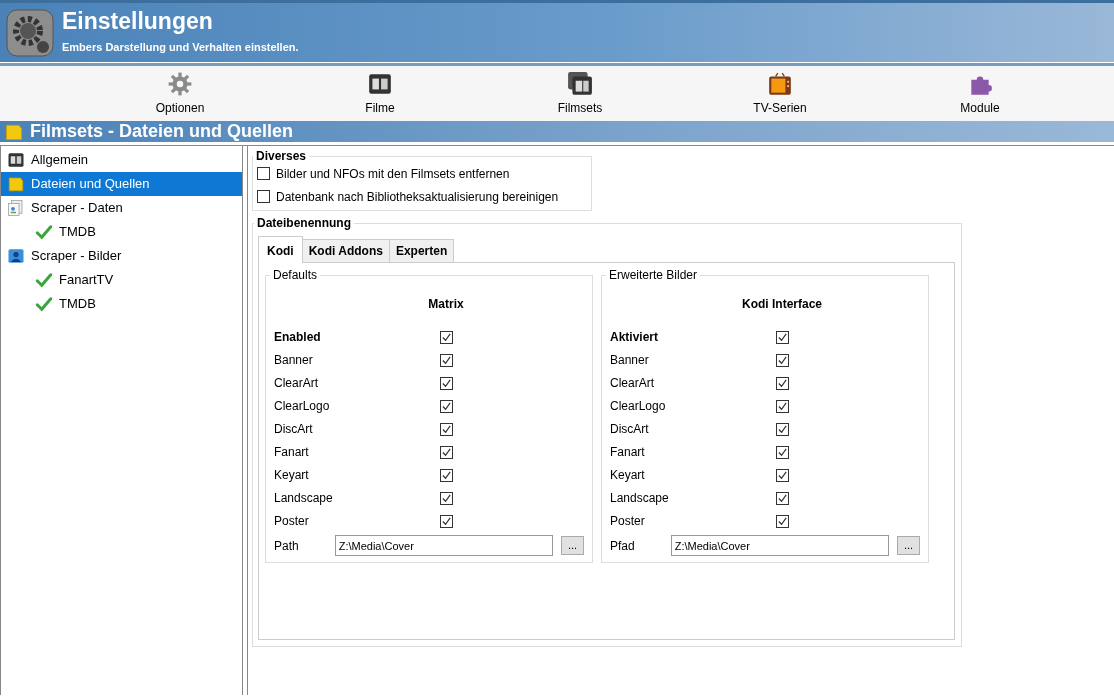 This screenshot has height=698, width=1114. I want to click on toolbar-button: Optionen, so click(180, 93).